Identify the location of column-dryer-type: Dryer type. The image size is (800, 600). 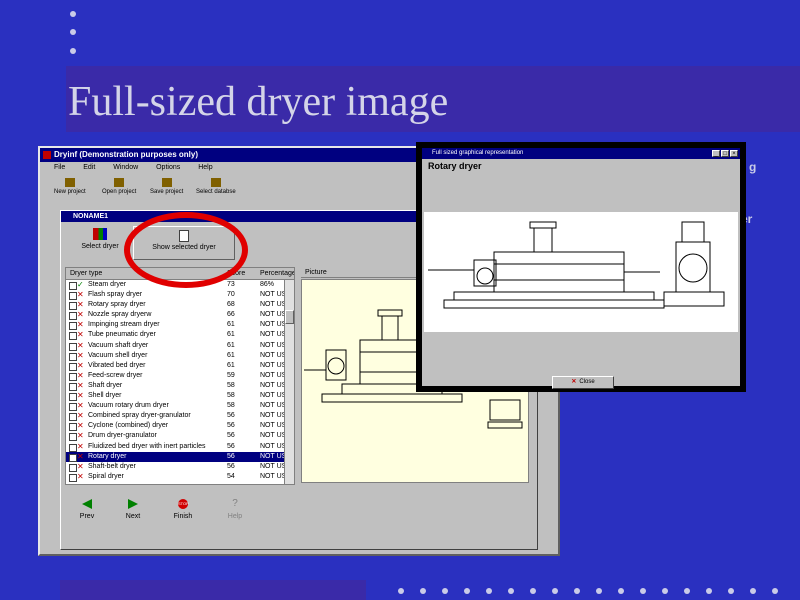
(86, 273).